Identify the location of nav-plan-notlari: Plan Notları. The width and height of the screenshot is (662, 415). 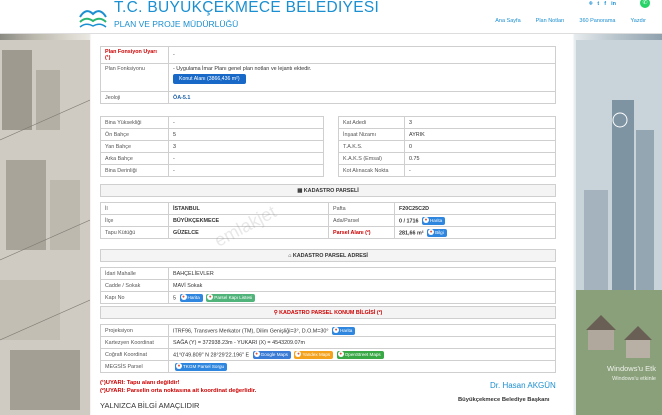
(550, 21).